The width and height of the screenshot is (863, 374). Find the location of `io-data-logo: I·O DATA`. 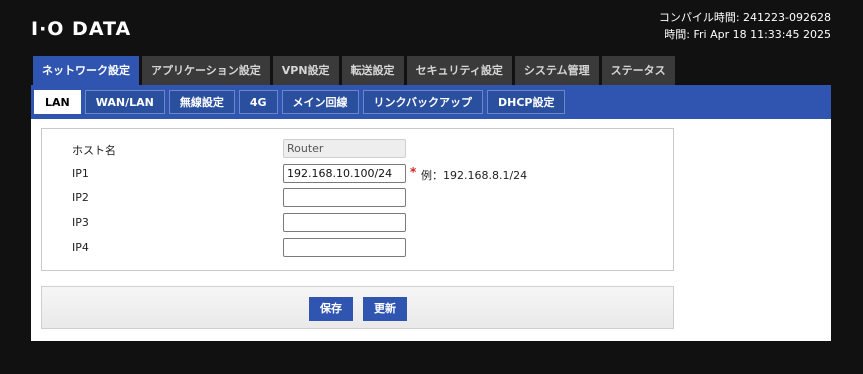

io-data-logo: I·O DATA is located at coordinates (81, 29).